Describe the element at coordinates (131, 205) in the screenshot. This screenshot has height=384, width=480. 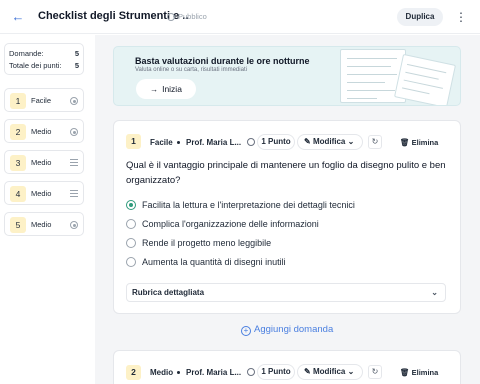
I see `radio-selected-icon` at that location.